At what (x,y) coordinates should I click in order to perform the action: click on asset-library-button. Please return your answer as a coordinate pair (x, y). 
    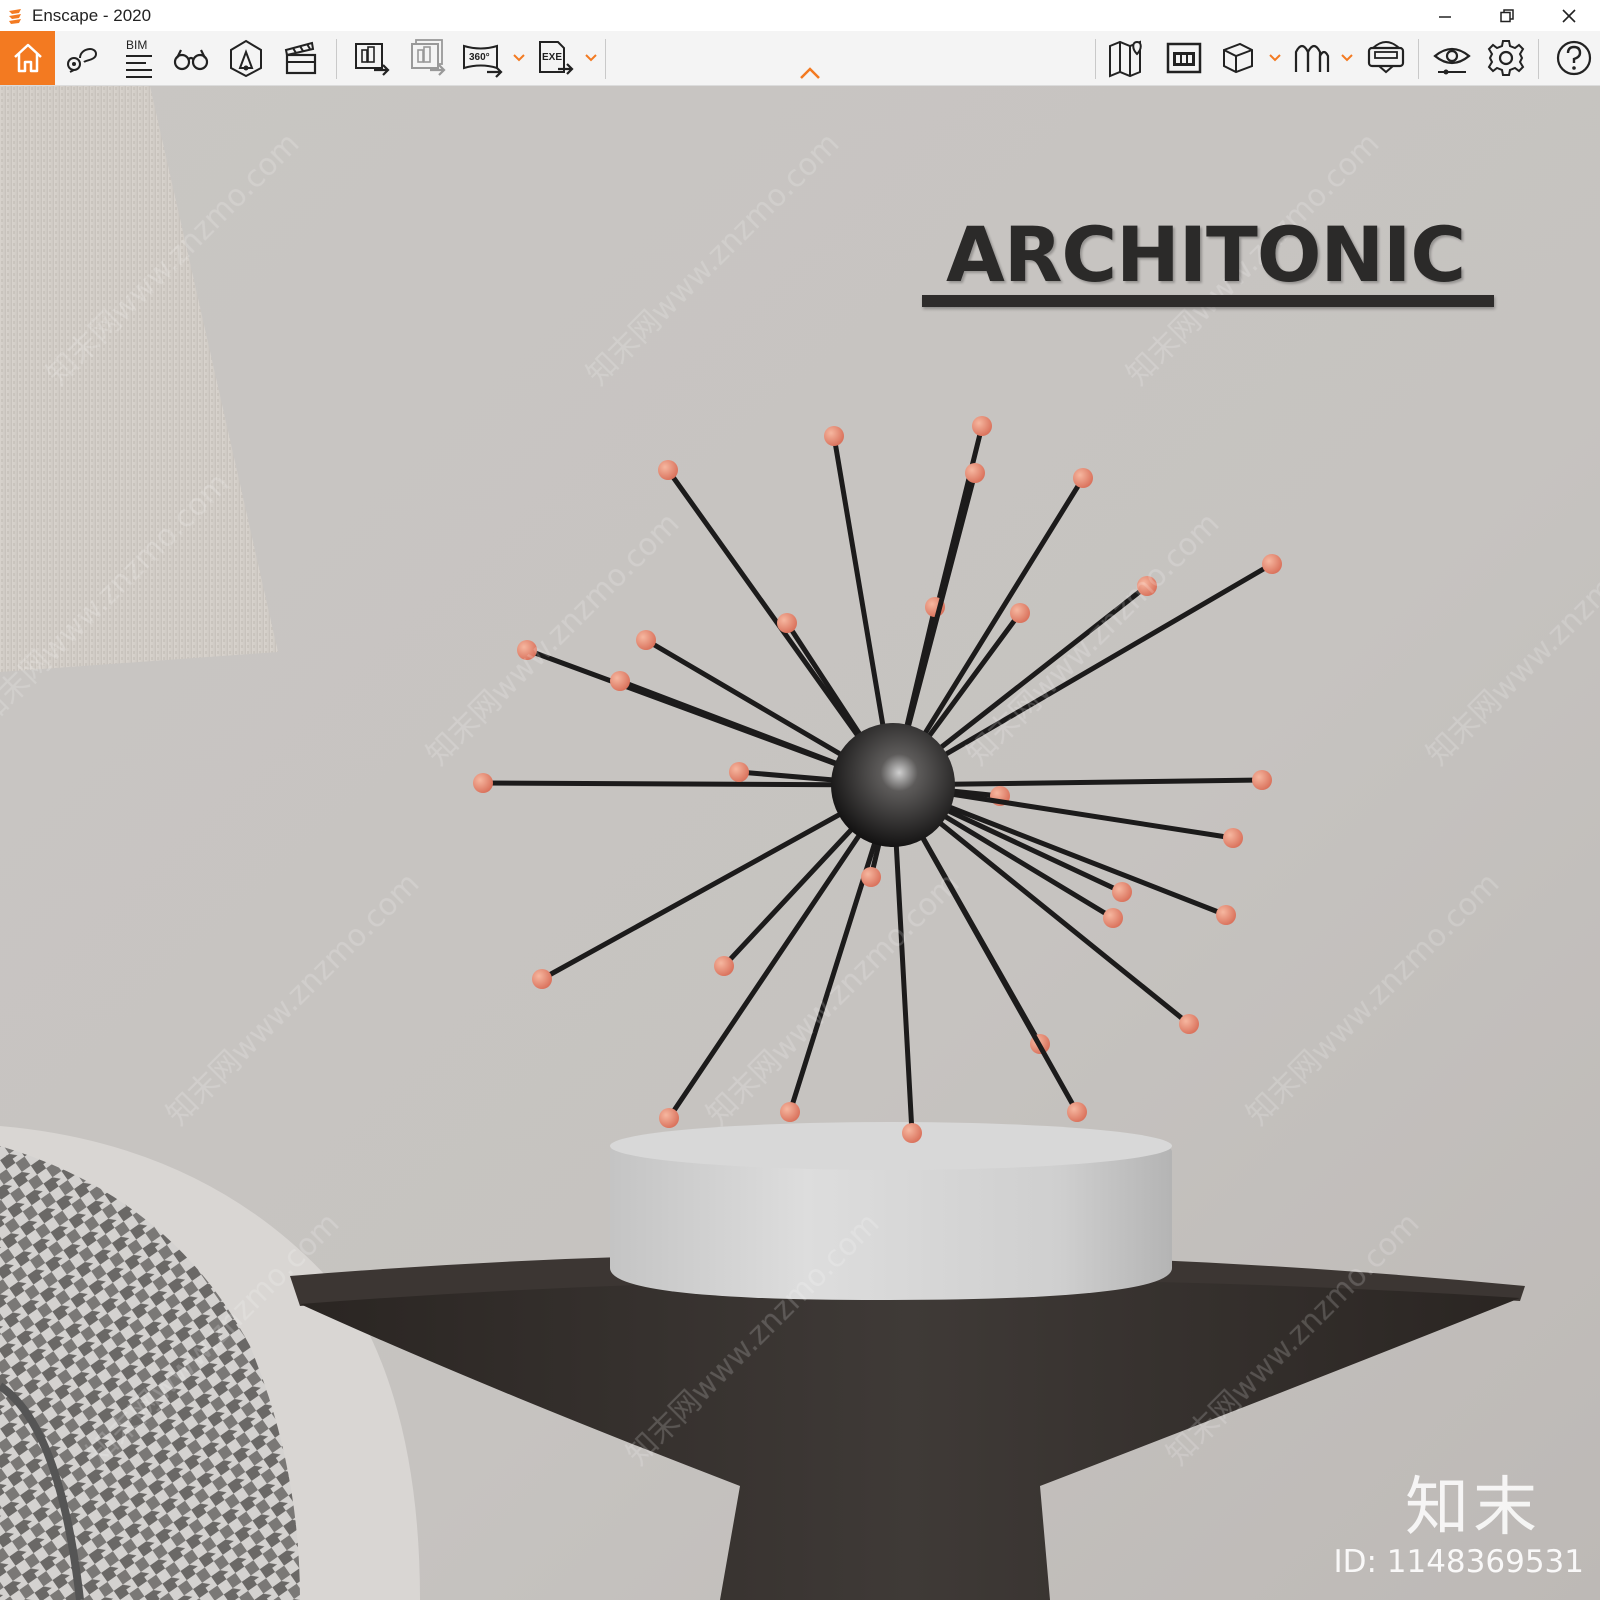
    Looking at the image, I should click on (246, 58).